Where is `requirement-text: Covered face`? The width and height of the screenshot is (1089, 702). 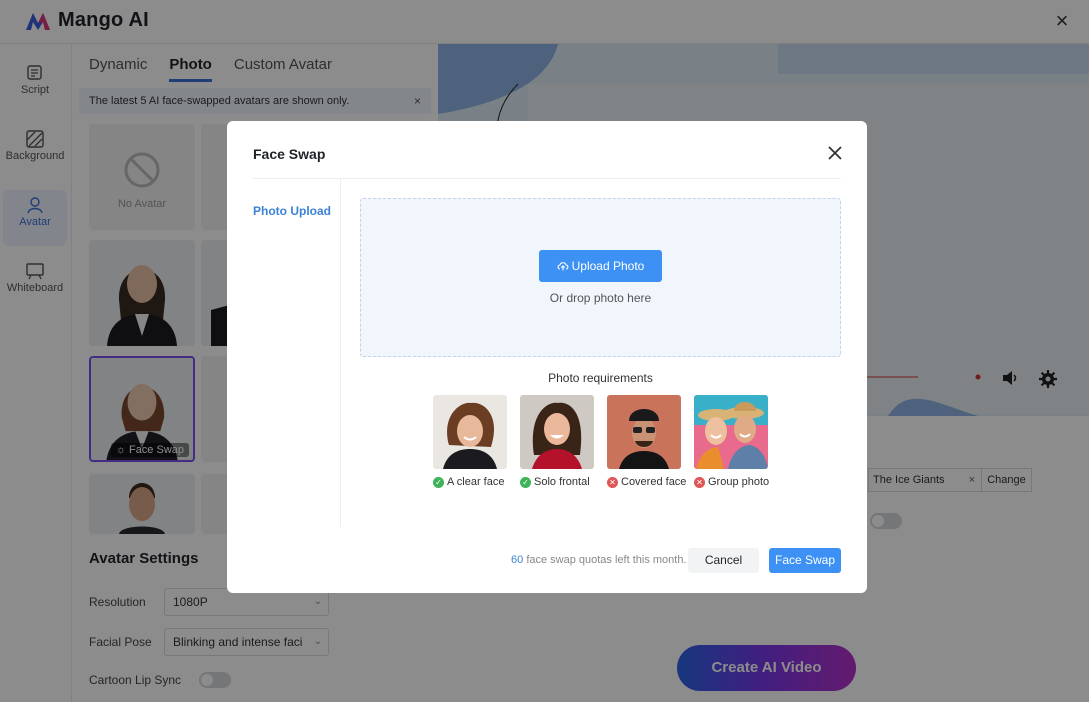
requirement-text: Covered face is located at coordinates (654, 482).